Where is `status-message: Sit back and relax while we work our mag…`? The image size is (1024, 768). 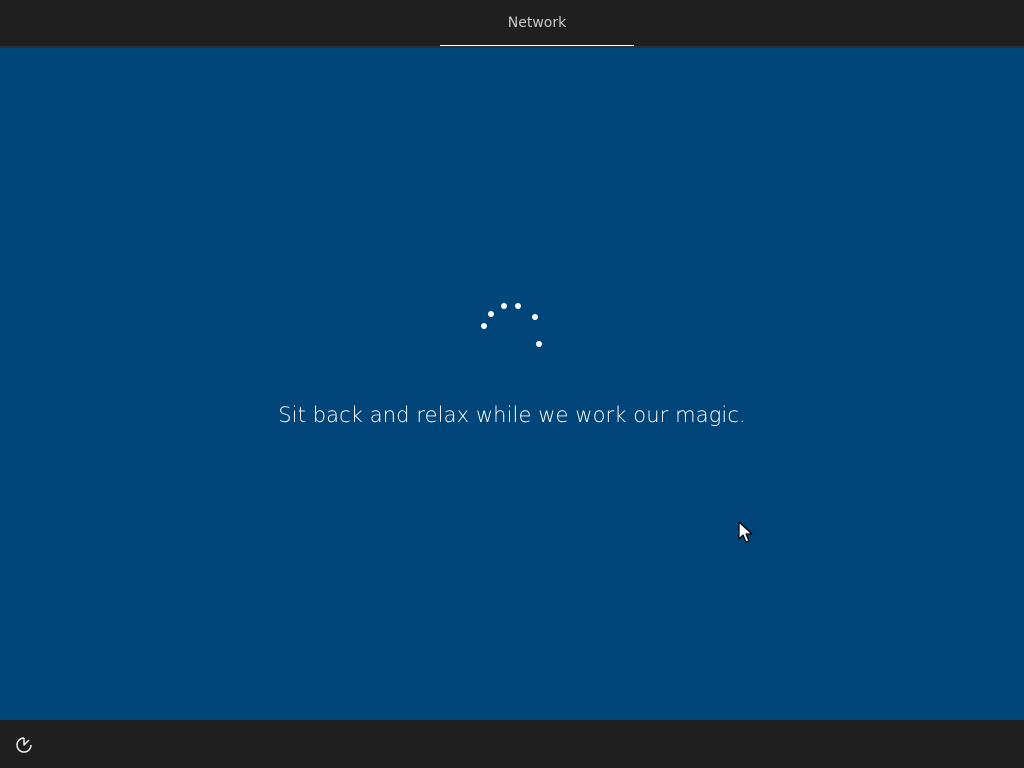
status-message: Sit back and relax while we work our mag… is located at coordinates (512, 415).